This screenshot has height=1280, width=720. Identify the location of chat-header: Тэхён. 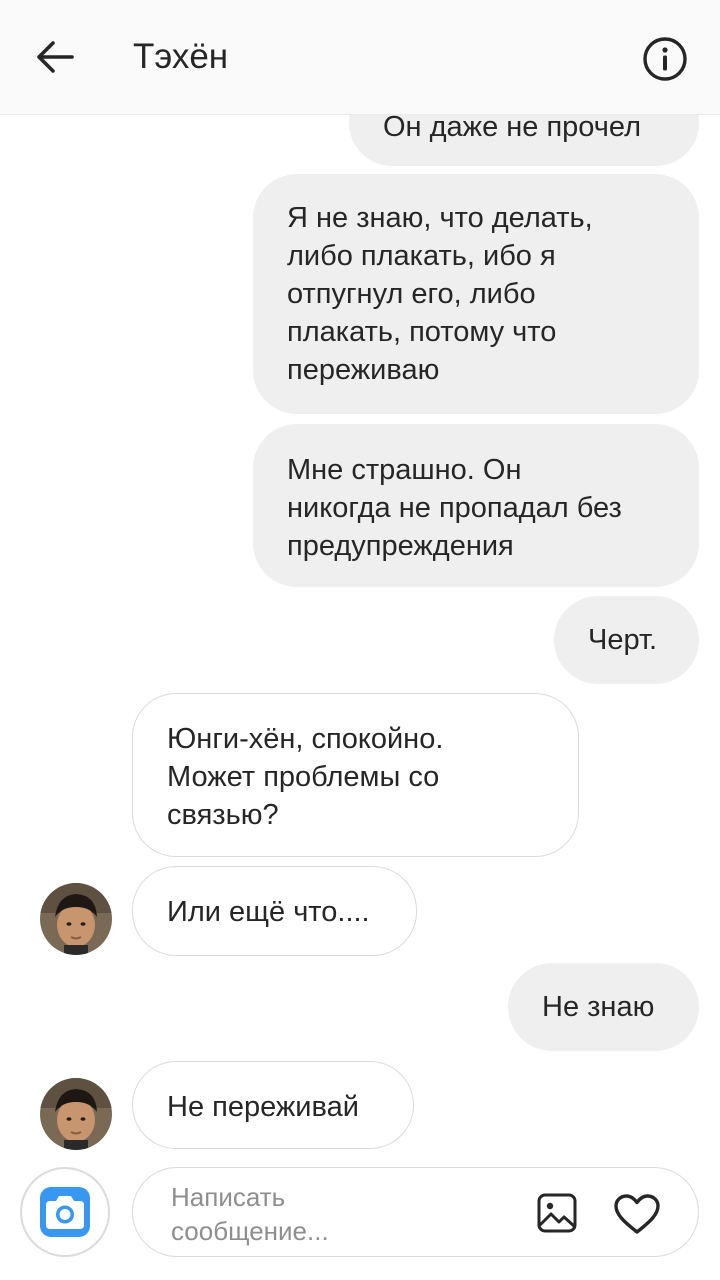
(360, 57).